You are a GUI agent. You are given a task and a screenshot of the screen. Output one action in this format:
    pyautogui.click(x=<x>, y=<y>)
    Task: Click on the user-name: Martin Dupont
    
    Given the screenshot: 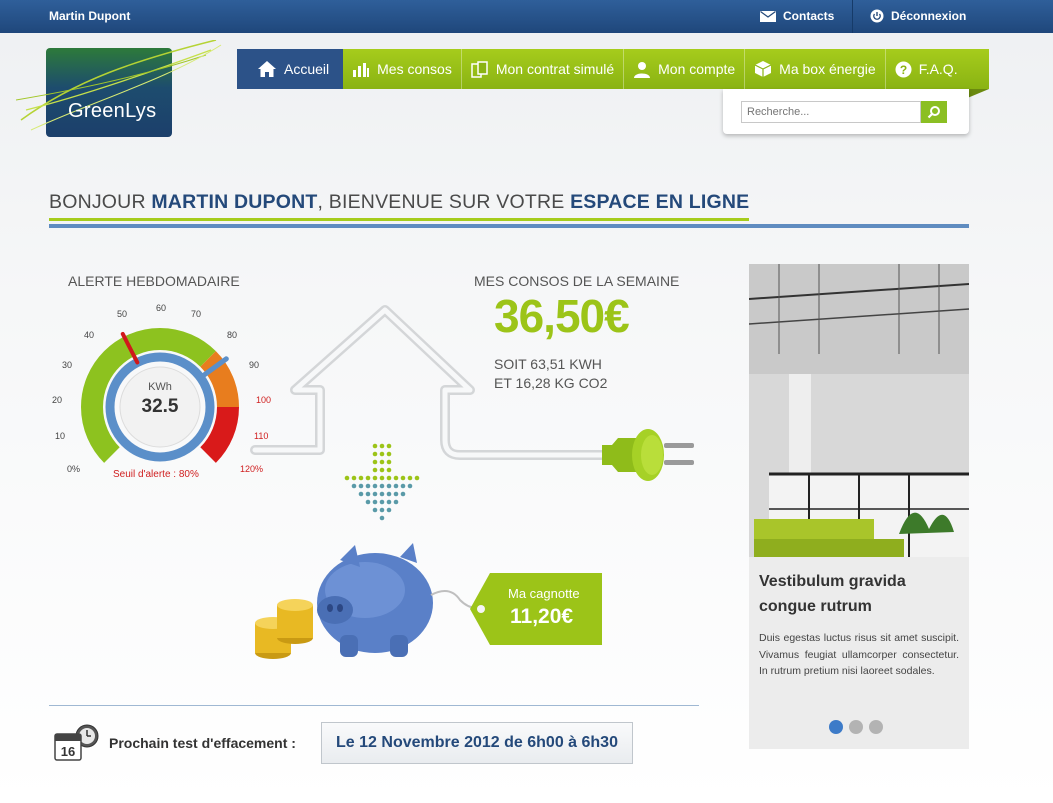 What is the action you would take?
    pyautogui.click(x=90, y=16)
    